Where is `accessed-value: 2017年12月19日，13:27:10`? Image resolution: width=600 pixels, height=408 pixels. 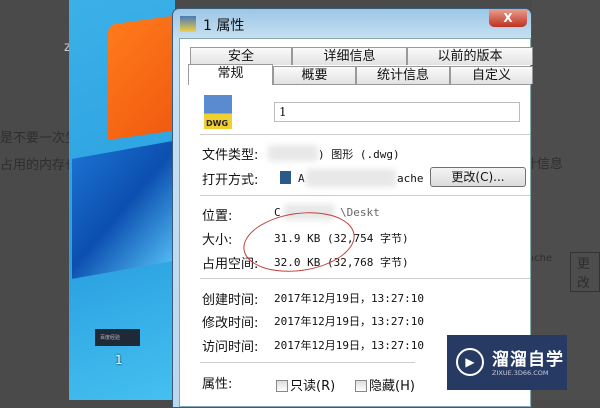 accessed-value: 2017年12月19日，13:27:10 is located at coordinates (349, 345).